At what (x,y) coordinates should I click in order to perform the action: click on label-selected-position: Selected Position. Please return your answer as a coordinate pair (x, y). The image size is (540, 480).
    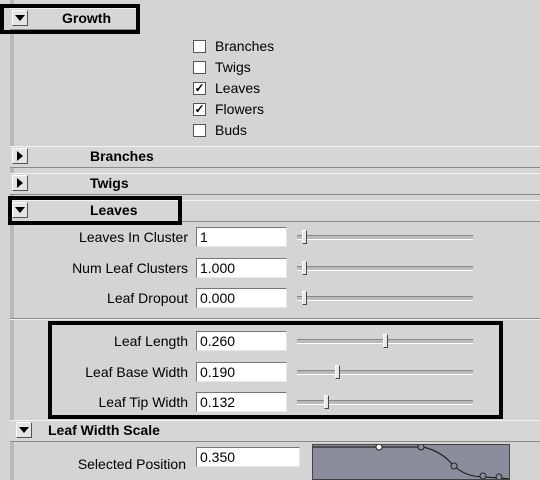
    Looking at the image, I should click on (131, 464).